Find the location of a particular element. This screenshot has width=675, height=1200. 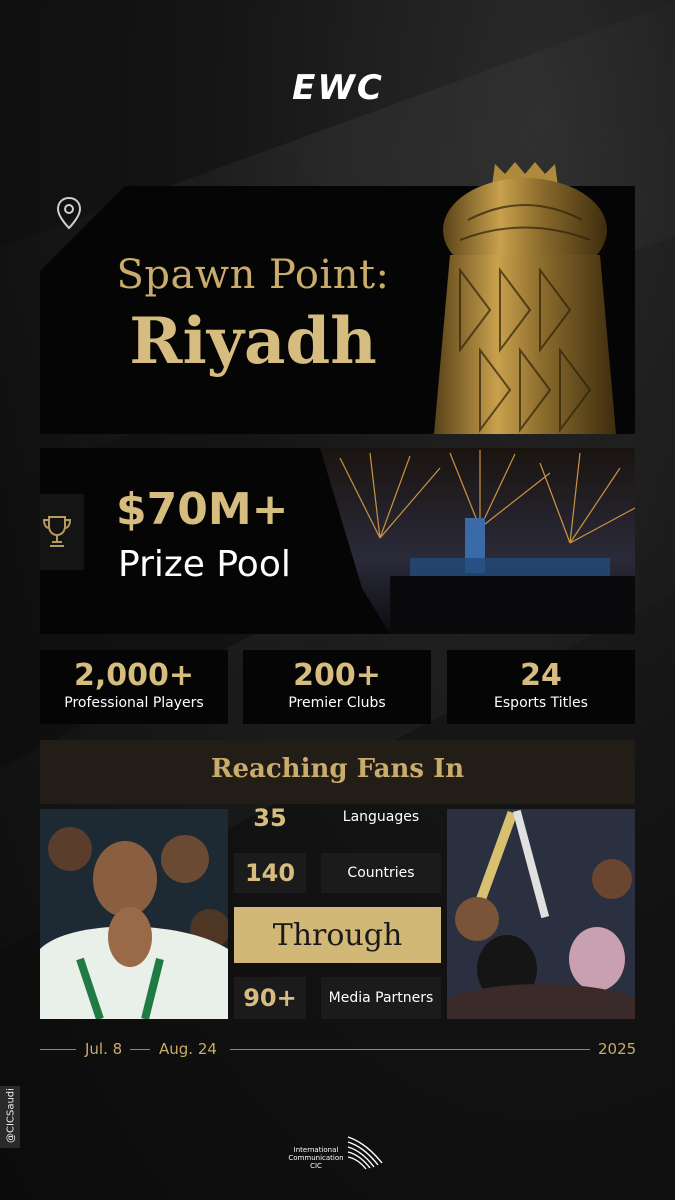

prize-label: Prize Pool is located at coordinates (204, 564).